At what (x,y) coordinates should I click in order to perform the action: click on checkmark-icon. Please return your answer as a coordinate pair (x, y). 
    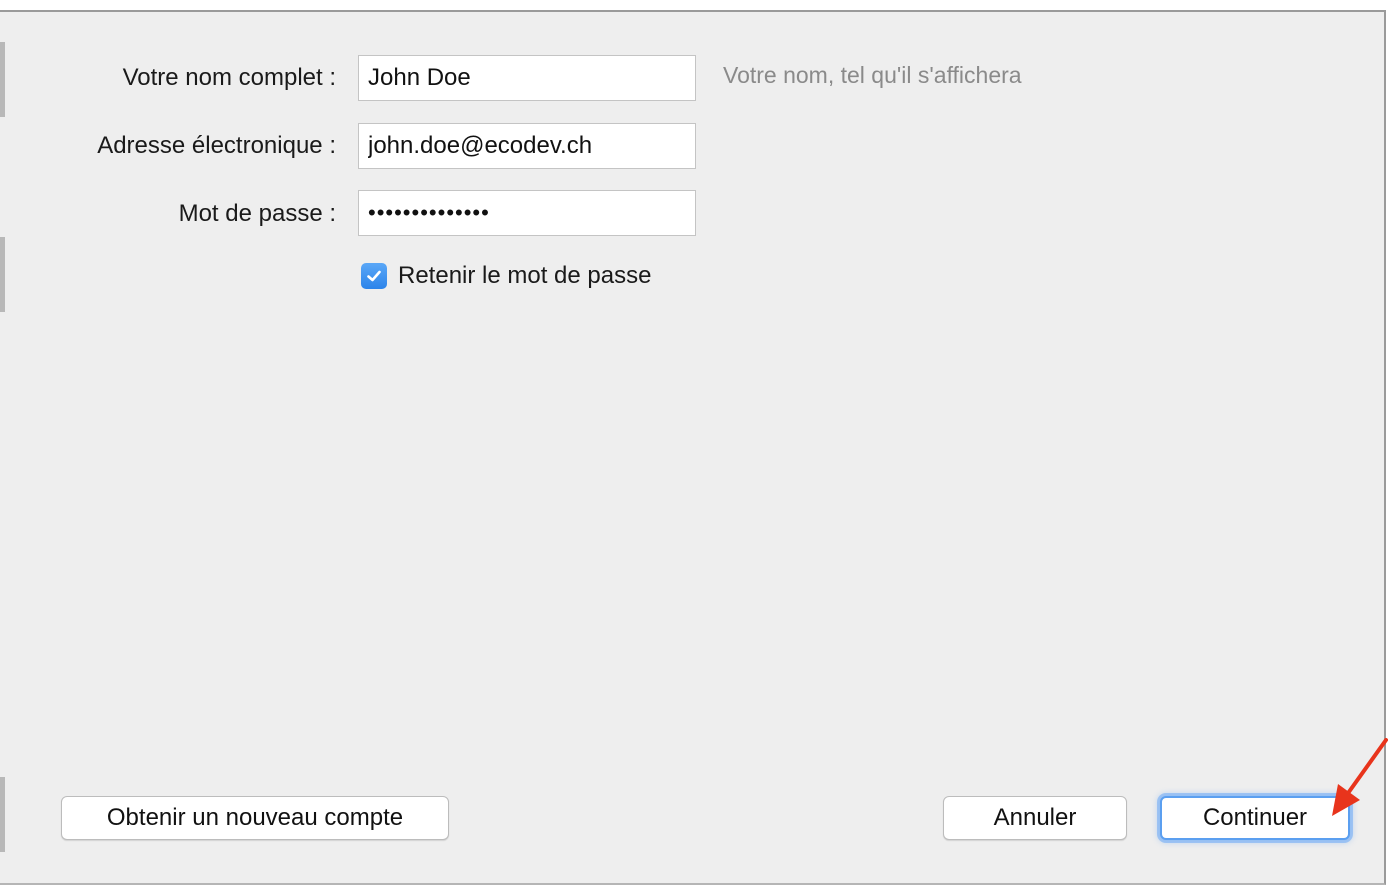
    Looking at the image, I should click on (374, 276).